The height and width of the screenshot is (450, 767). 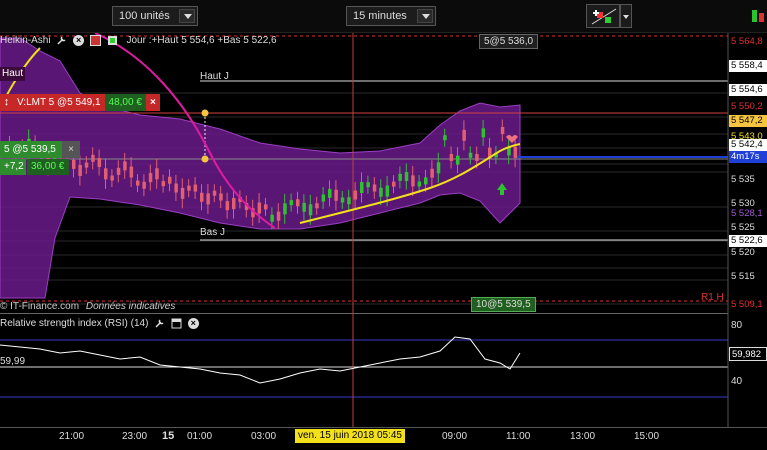 What do you see at coordinates (201, 41) in the screenshot?
I see `daily-info: Jour :+Haut 5 554,6 +Bas 5 522,6` at bounding box center [201, 41].